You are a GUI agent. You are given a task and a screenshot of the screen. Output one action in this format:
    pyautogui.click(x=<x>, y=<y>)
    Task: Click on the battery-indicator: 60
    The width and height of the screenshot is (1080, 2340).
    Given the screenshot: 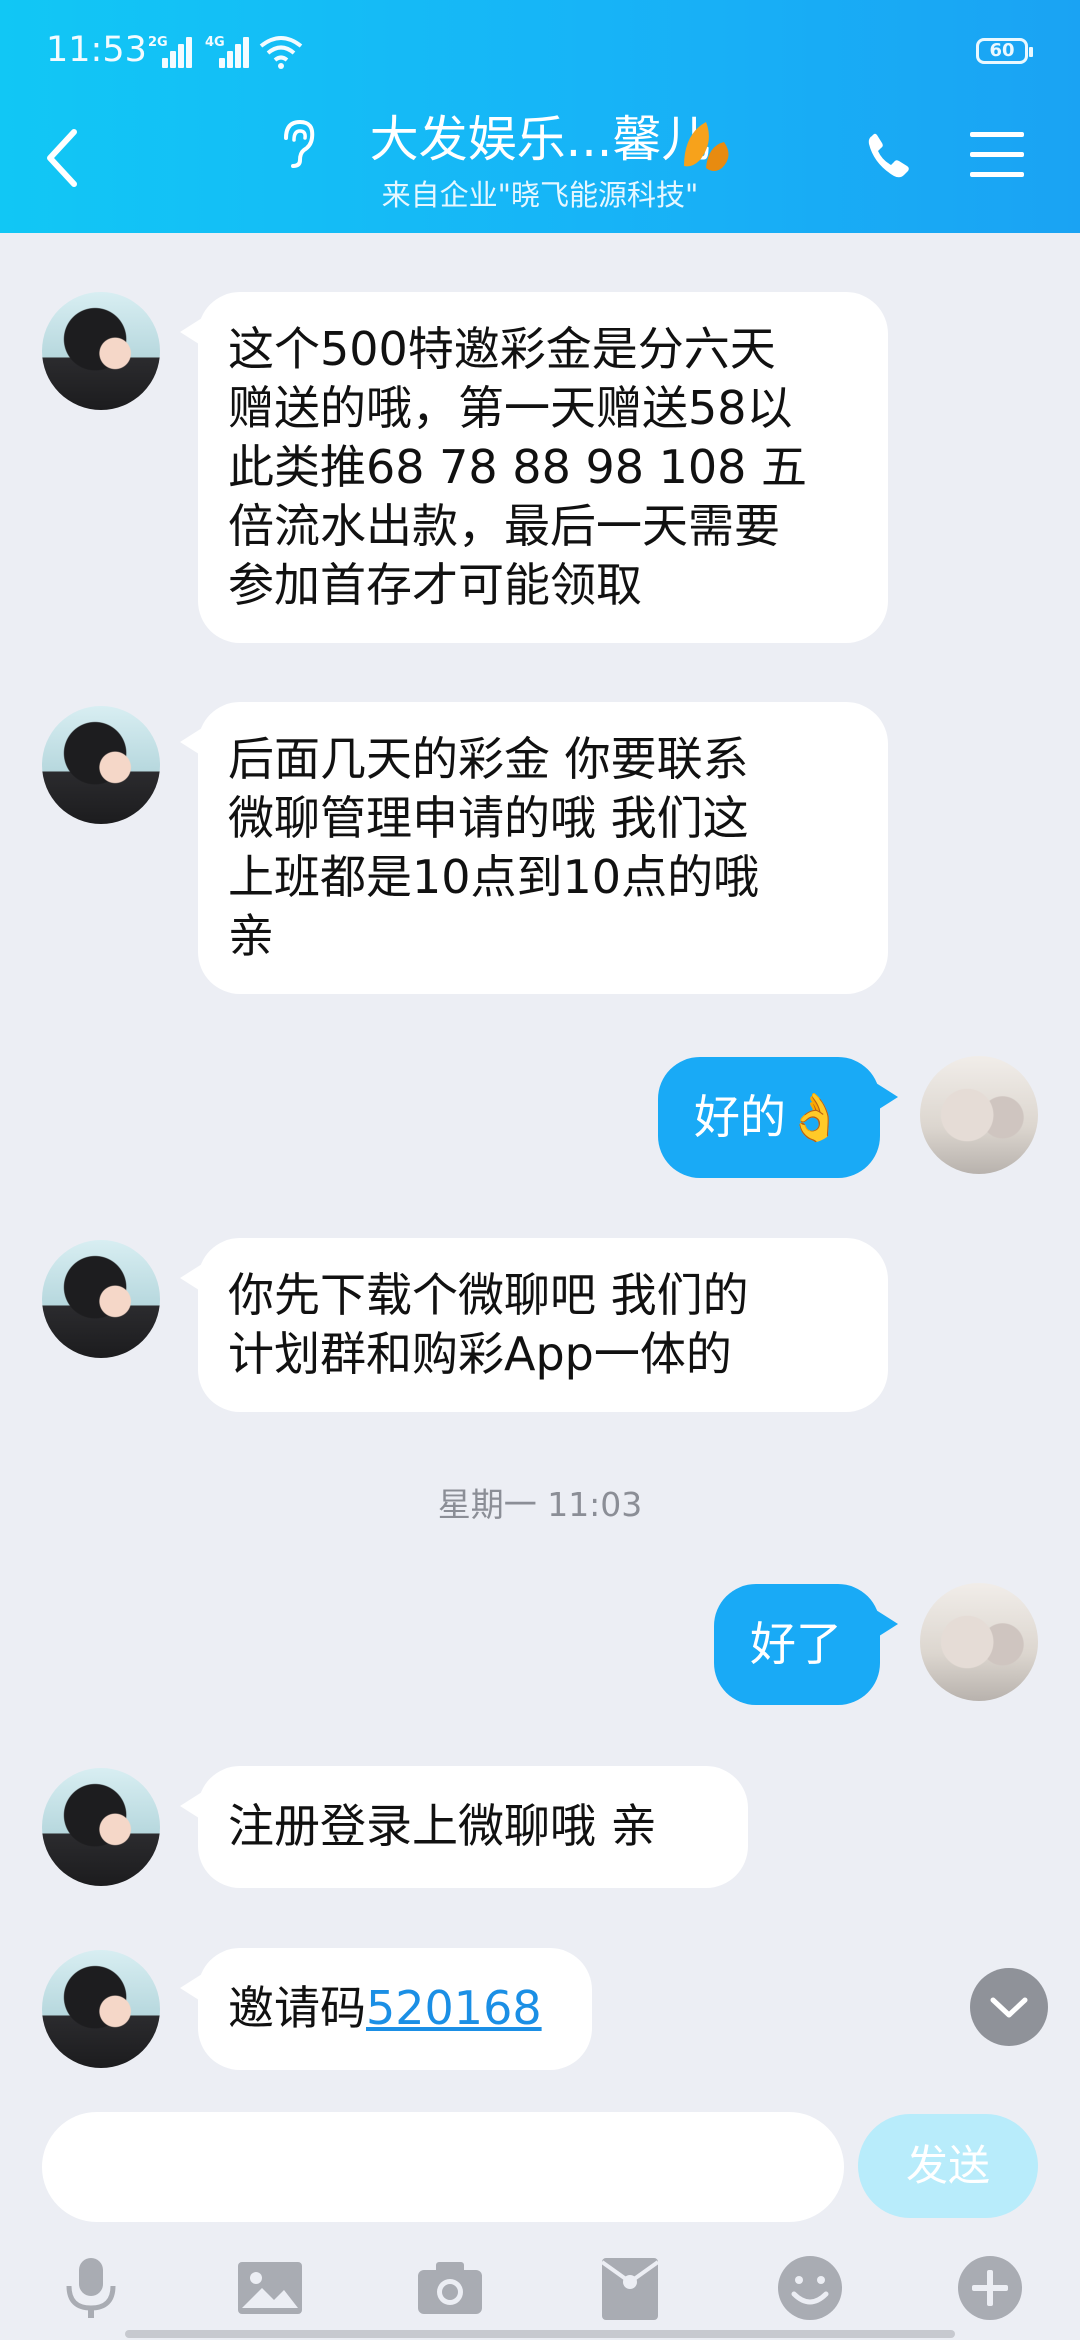 What is the action you would take?
    pyautogui.click(x=1004, y=51)
    